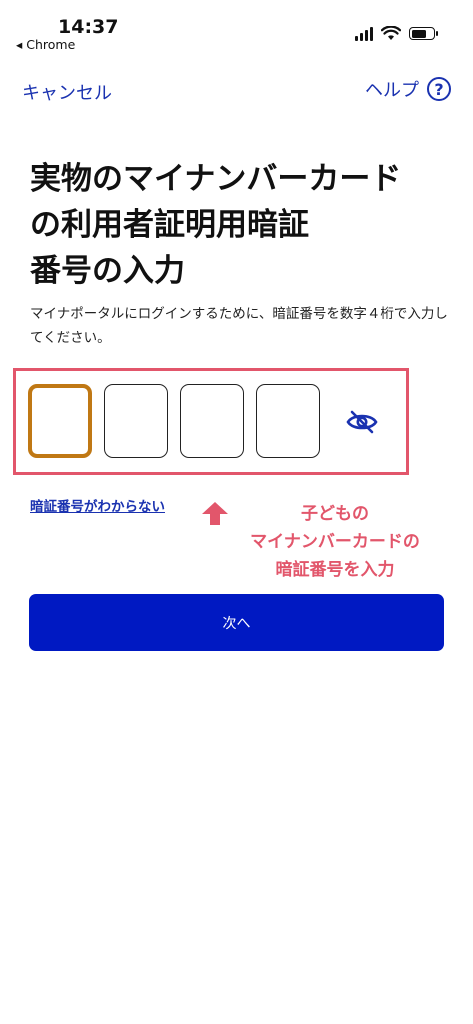 The image size is (473, 1024). Describe the element at coordinates (216, 179) in the screenshot. I see `title-line: 実物のマイナンバーカード` at that location.